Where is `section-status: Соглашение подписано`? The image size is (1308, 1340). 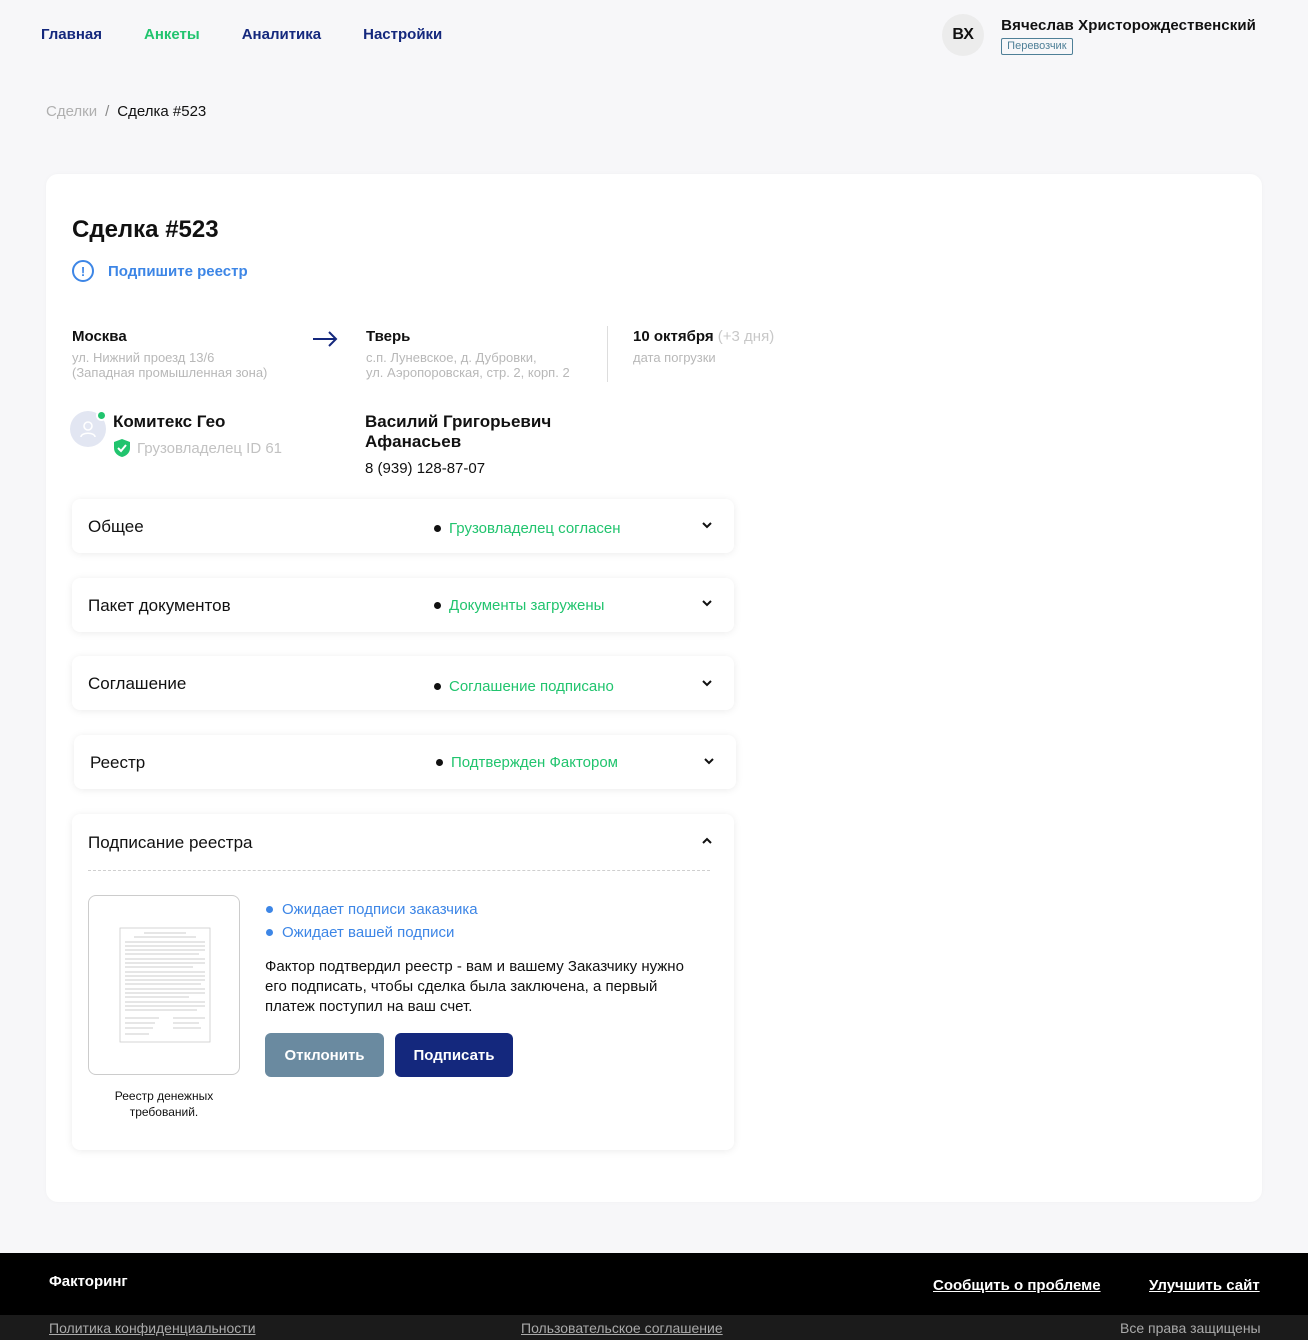
section-status: Соглашение подписано is located at coordinates (524, 686).